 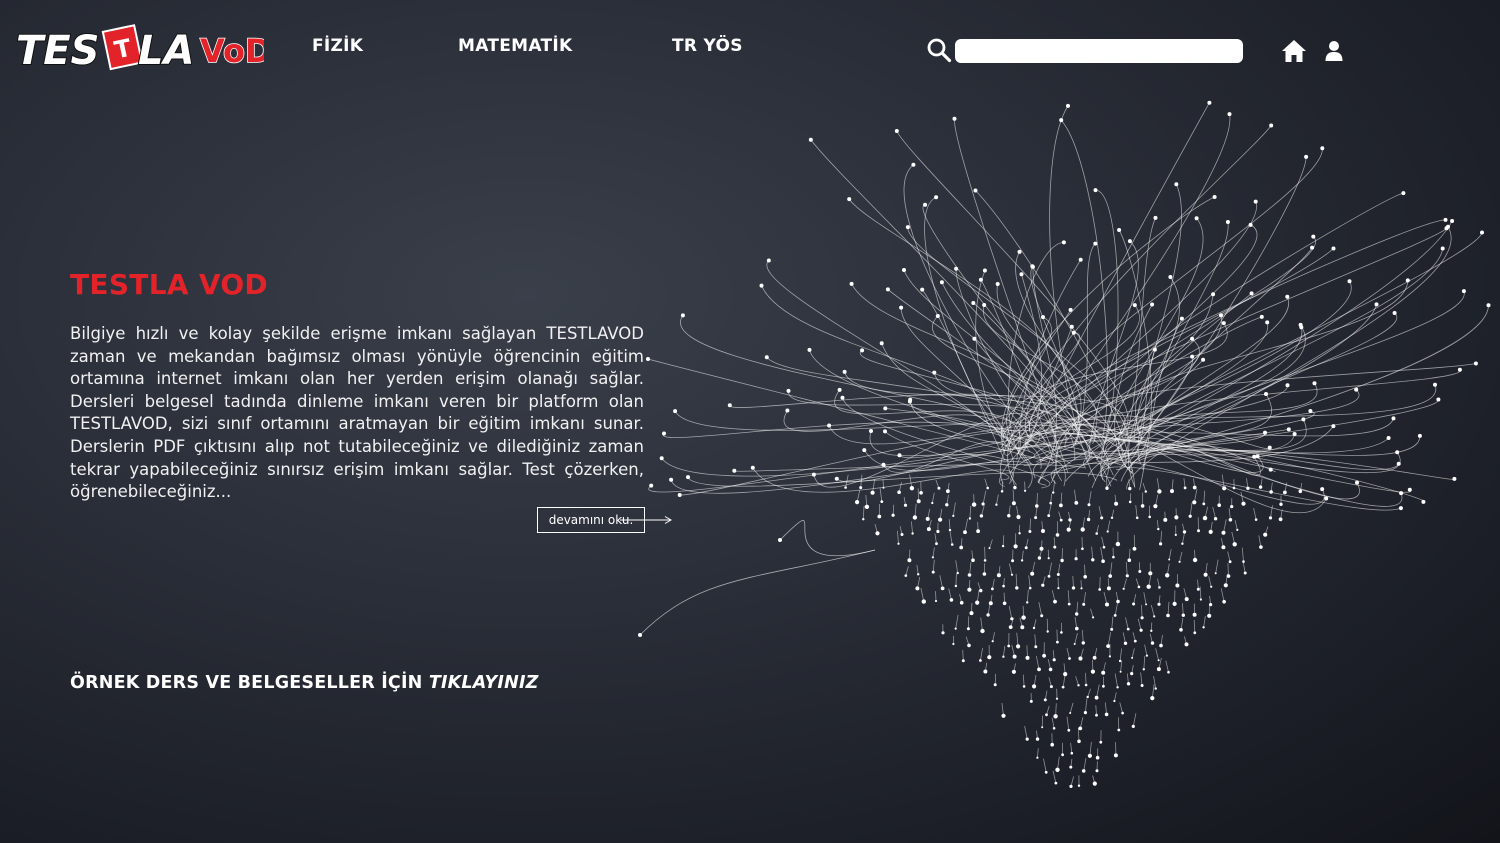 I want to click on user-icon, so click(x=1334, y=51).